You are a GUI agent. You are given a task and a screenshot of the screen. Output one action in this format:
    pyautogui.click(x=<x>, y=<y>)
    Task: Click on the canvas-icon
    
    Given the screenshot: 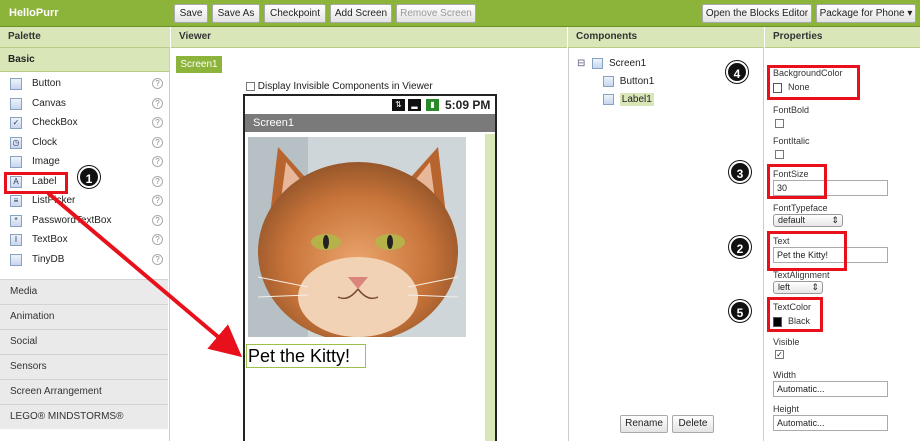 What is the action you would take?
    pyautogui.click(x=16, y=103)
    